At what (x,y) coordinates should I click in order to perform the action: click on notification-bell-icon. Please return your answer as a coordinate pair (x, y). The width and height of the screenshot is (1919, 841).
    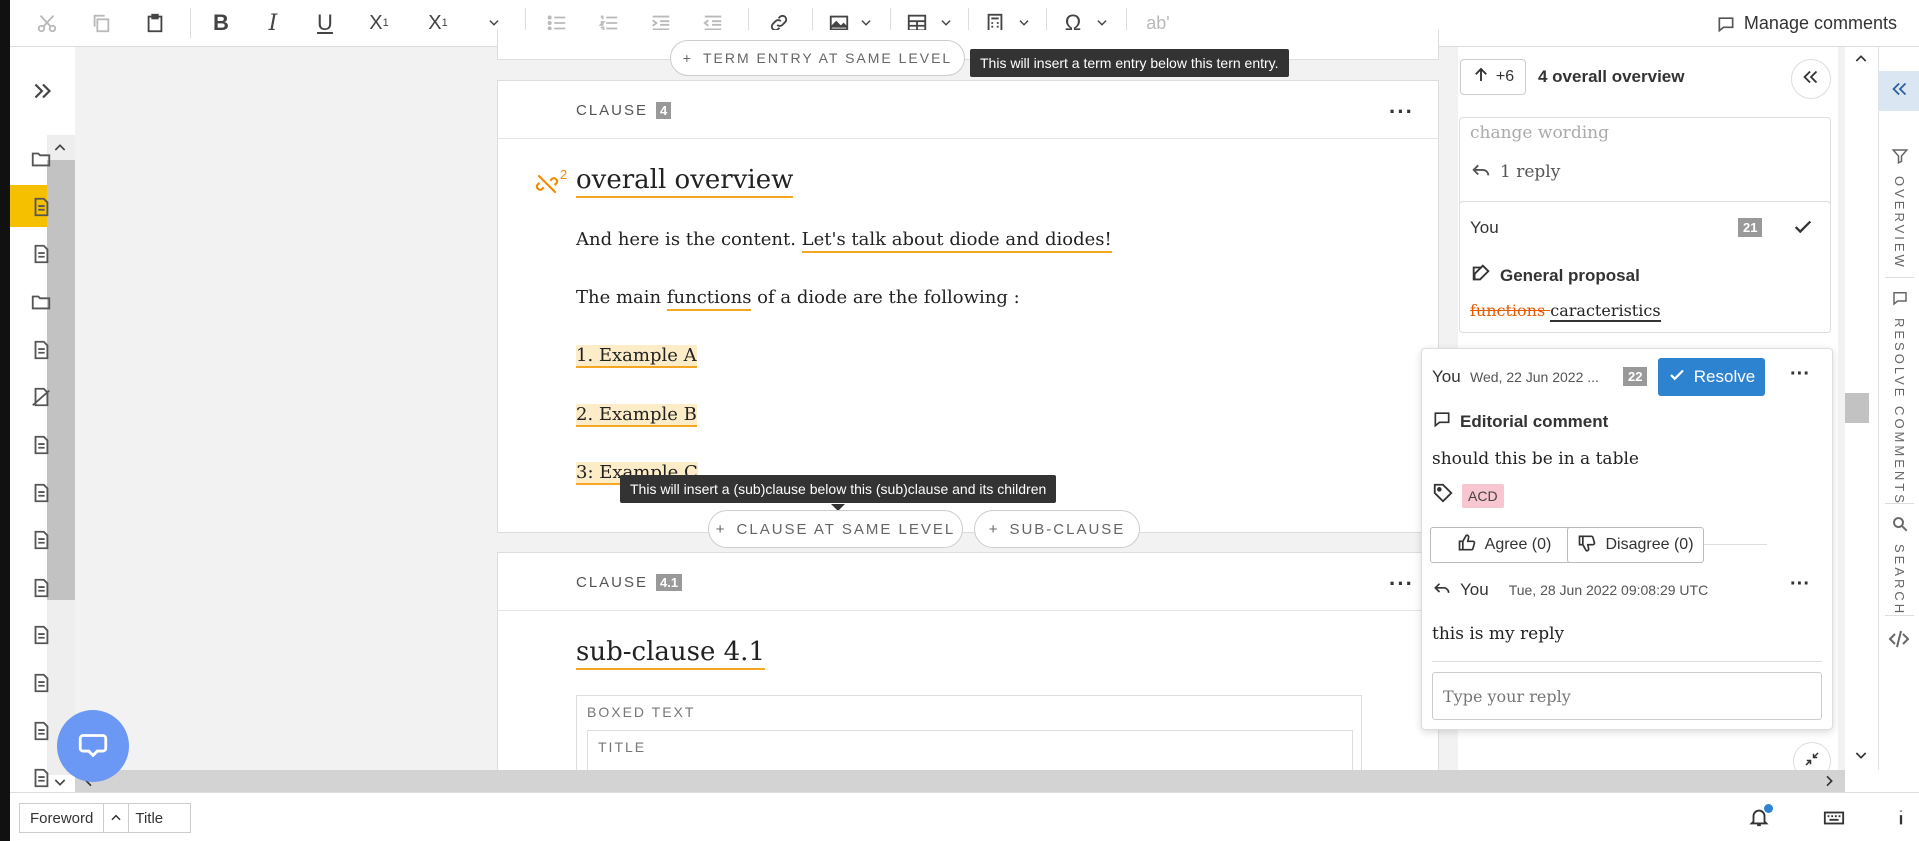
    Looking at the image, I should click on (1760, 818).